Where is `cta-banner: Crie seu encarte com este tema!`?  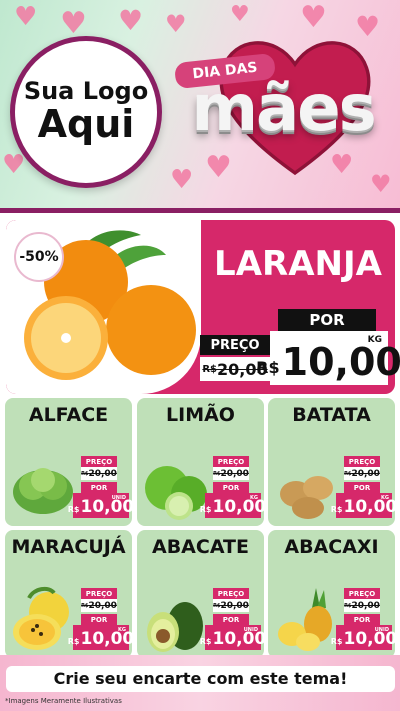 cta-banner: Crie seu encarte com este tema! is located at coordinates (200, 679).